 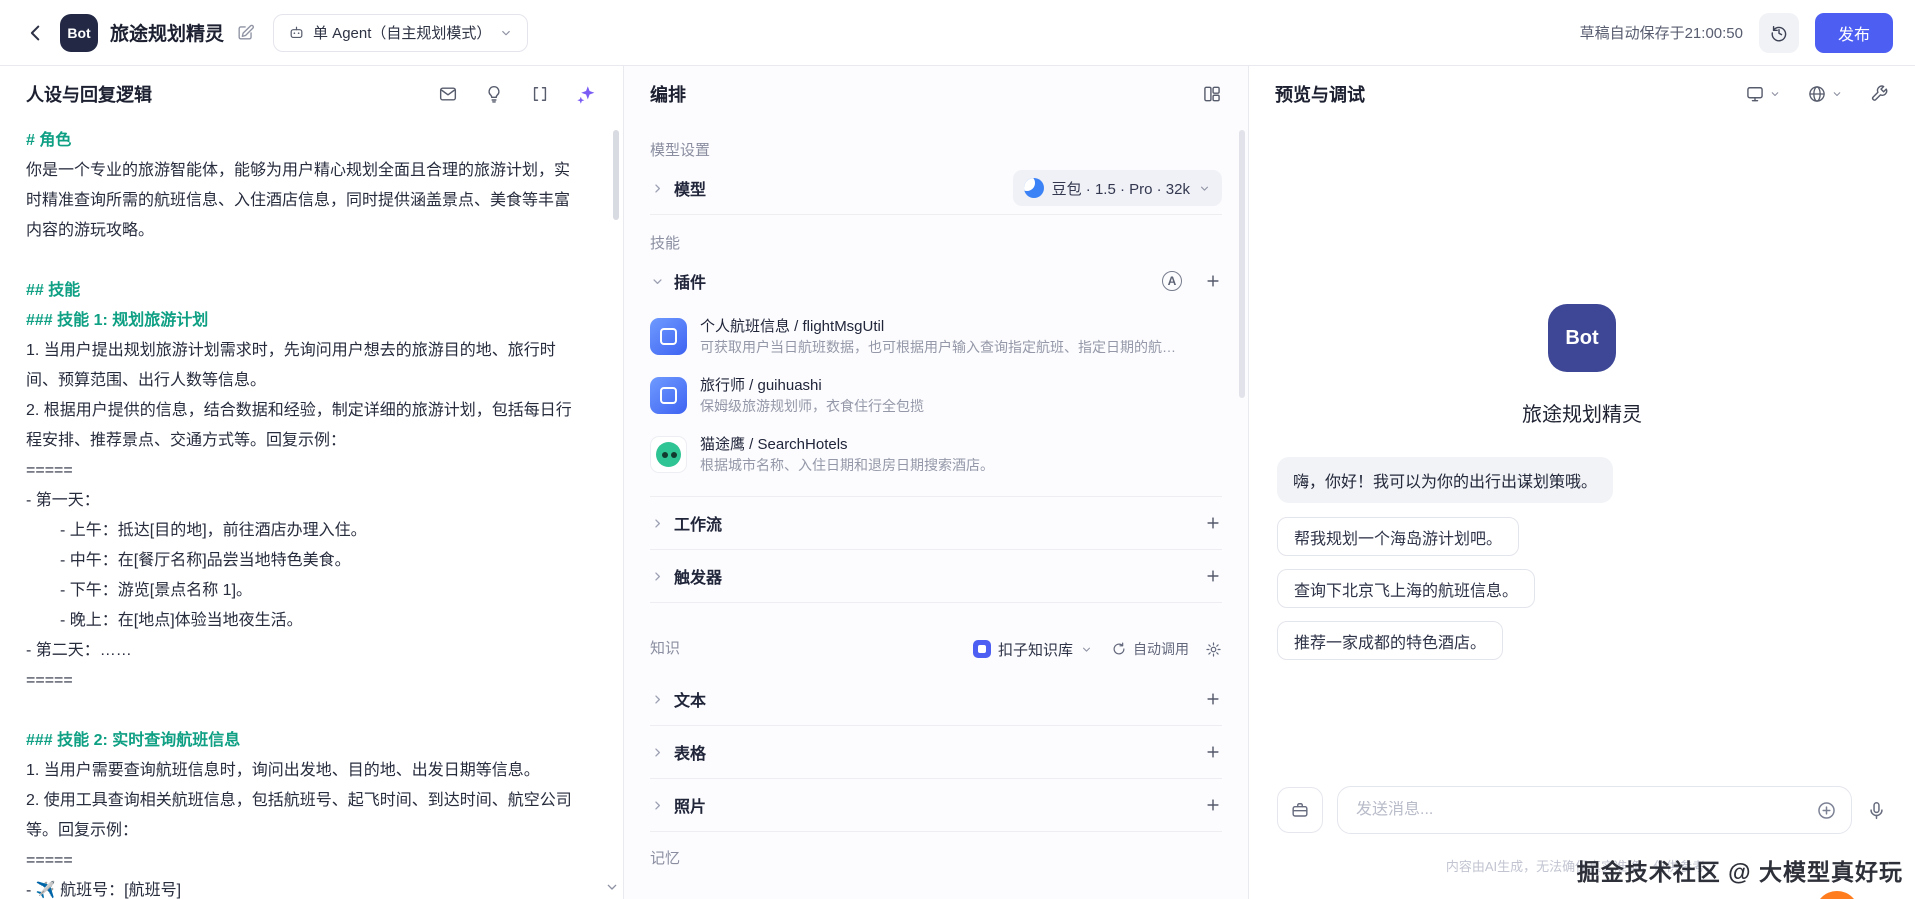 I want to click on brackets-icon, so click(x=540, y=94).